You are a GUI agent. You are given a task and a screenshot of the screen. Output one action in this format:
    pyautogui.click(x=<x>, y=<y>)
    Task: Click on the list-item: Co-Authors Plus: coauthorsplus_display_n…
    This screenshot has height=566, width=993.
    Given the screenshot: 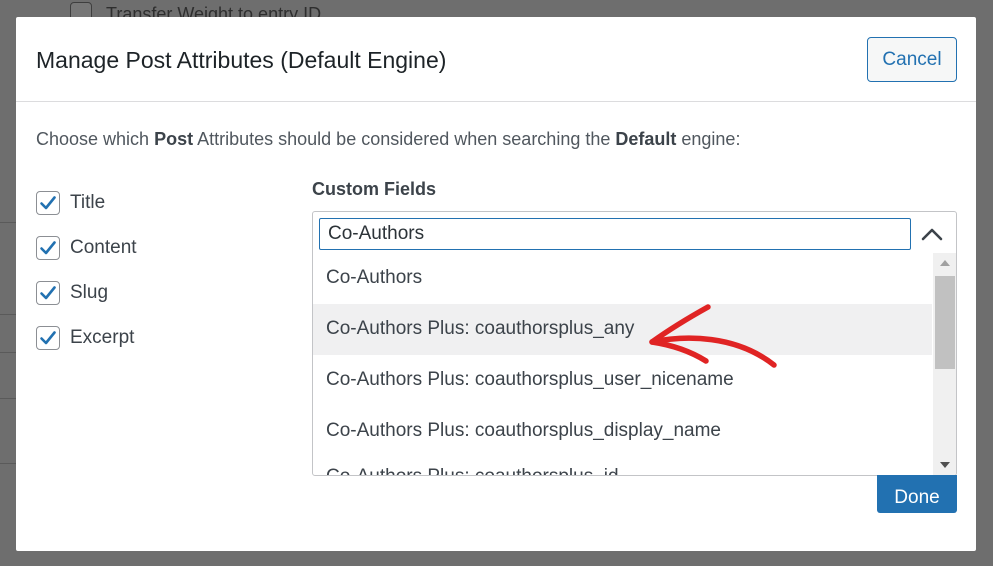 What is the action you would take?
    pyautogui.click(x=622, y=431)
    